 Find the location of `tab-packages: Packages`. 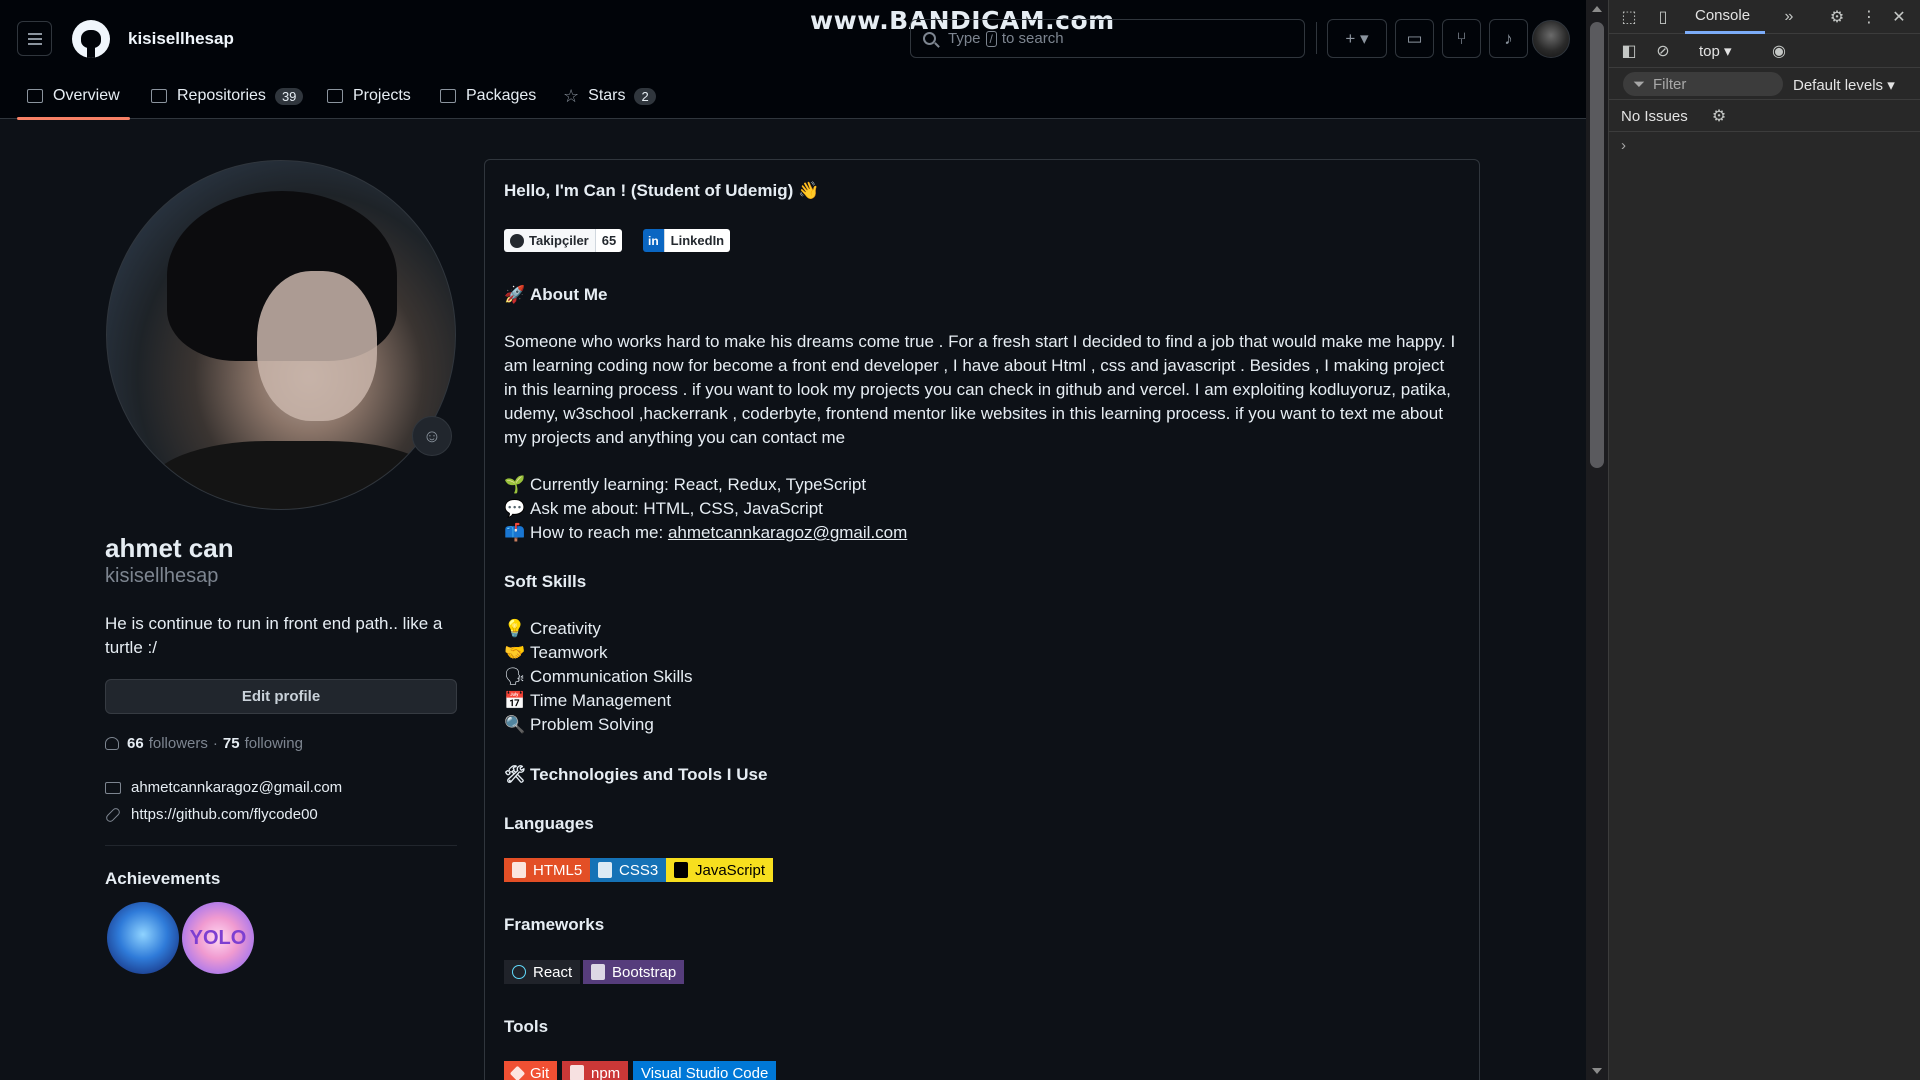

tab-packages: Packages is located at coordinates (488, 96).